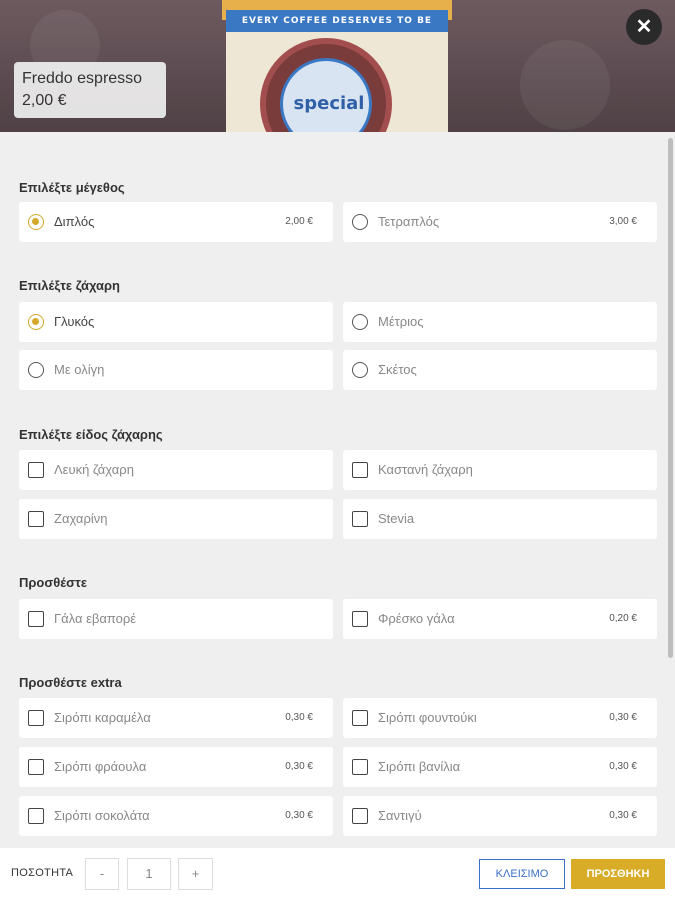 The height and width of the screenshot is (900, 675). I want to click on option-label: Καστανή ζάχαρη, so click(425, 469).